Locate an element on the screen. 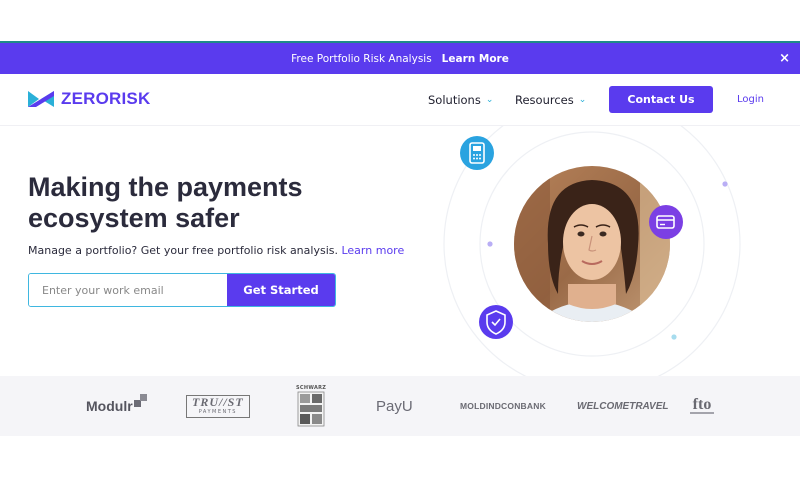  brand-logo: ZERORISK is located at coordinates (88, 99).